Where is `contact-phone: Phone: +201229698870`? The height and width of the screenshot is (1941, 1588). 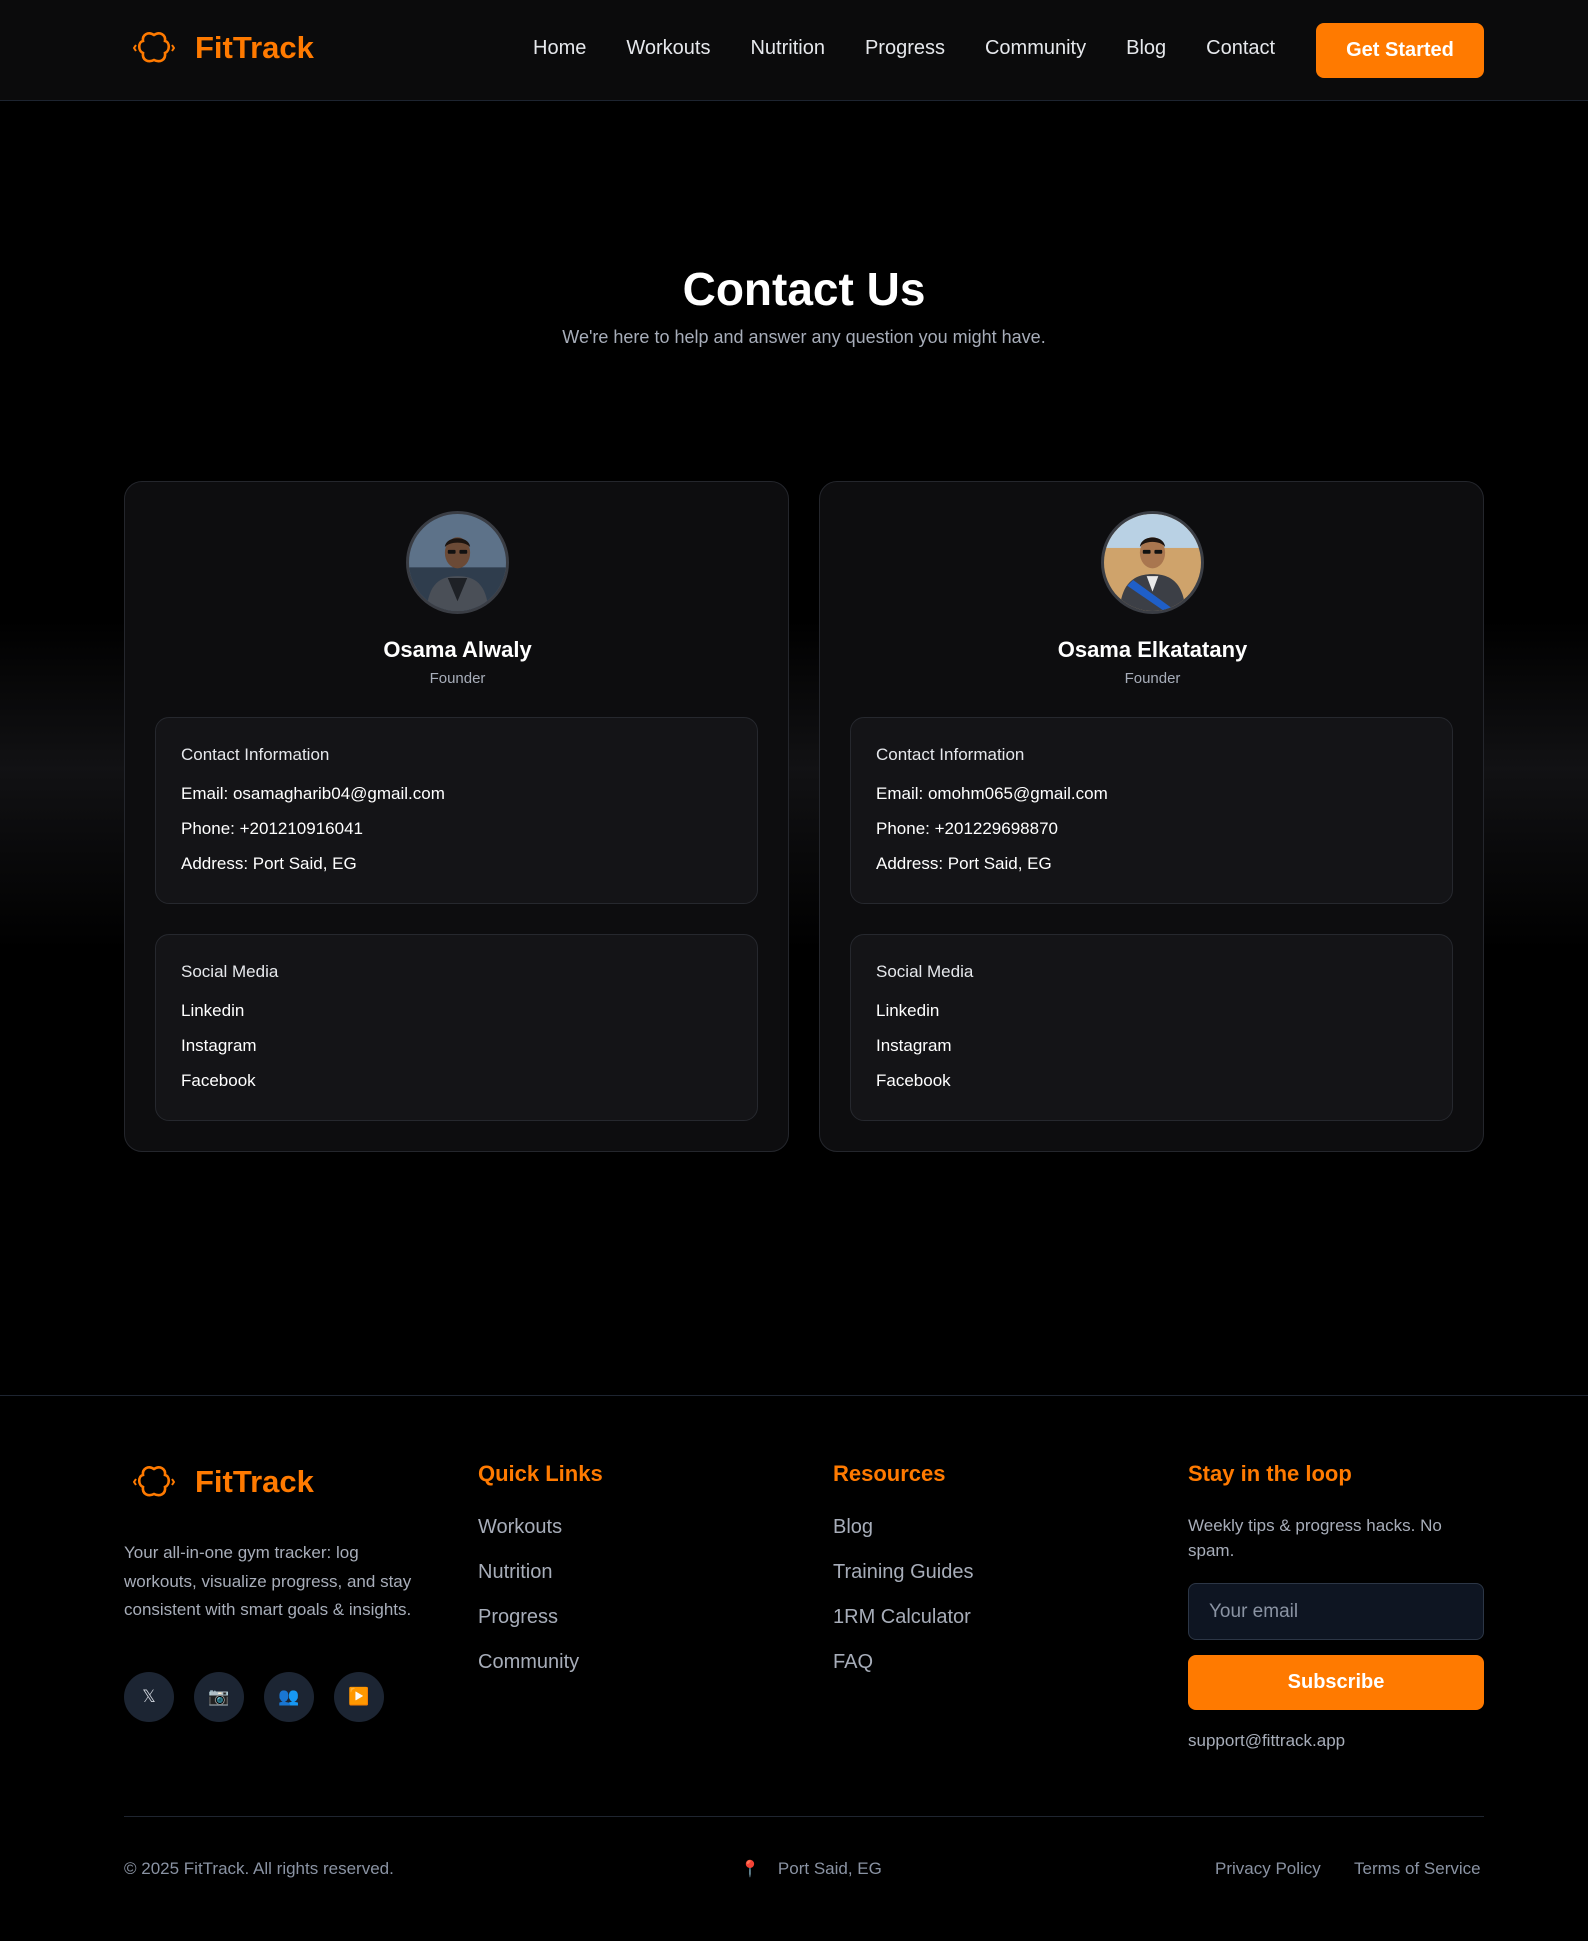 contact-phone: Phone: +201229698870 is located at coordinates (967, 829).